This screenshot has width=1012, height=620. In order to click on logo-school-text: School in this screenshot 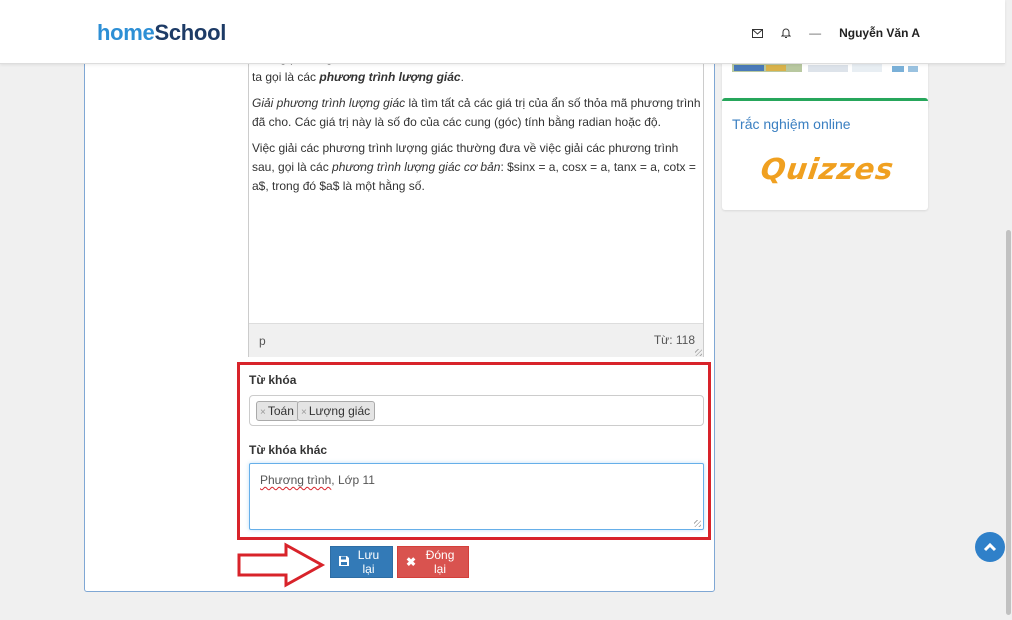, I will do `click(190, 32)`.